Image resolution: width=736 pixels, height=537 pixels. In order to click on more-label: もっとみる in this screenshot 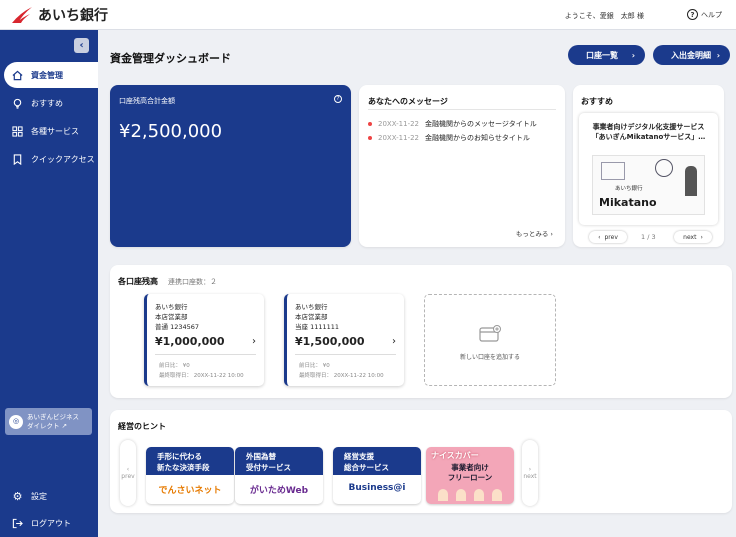, I will do `click(532, 234)`.